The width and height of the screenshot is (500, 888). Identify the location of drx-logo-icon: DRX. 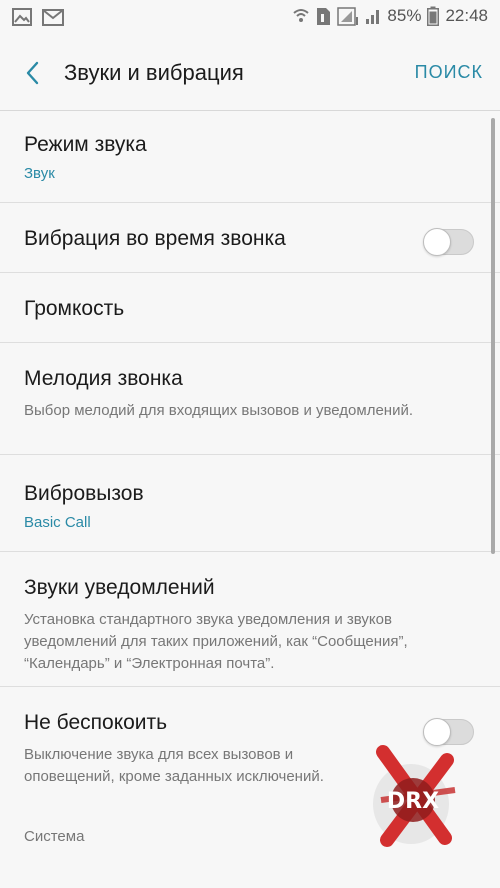
(413, 797).